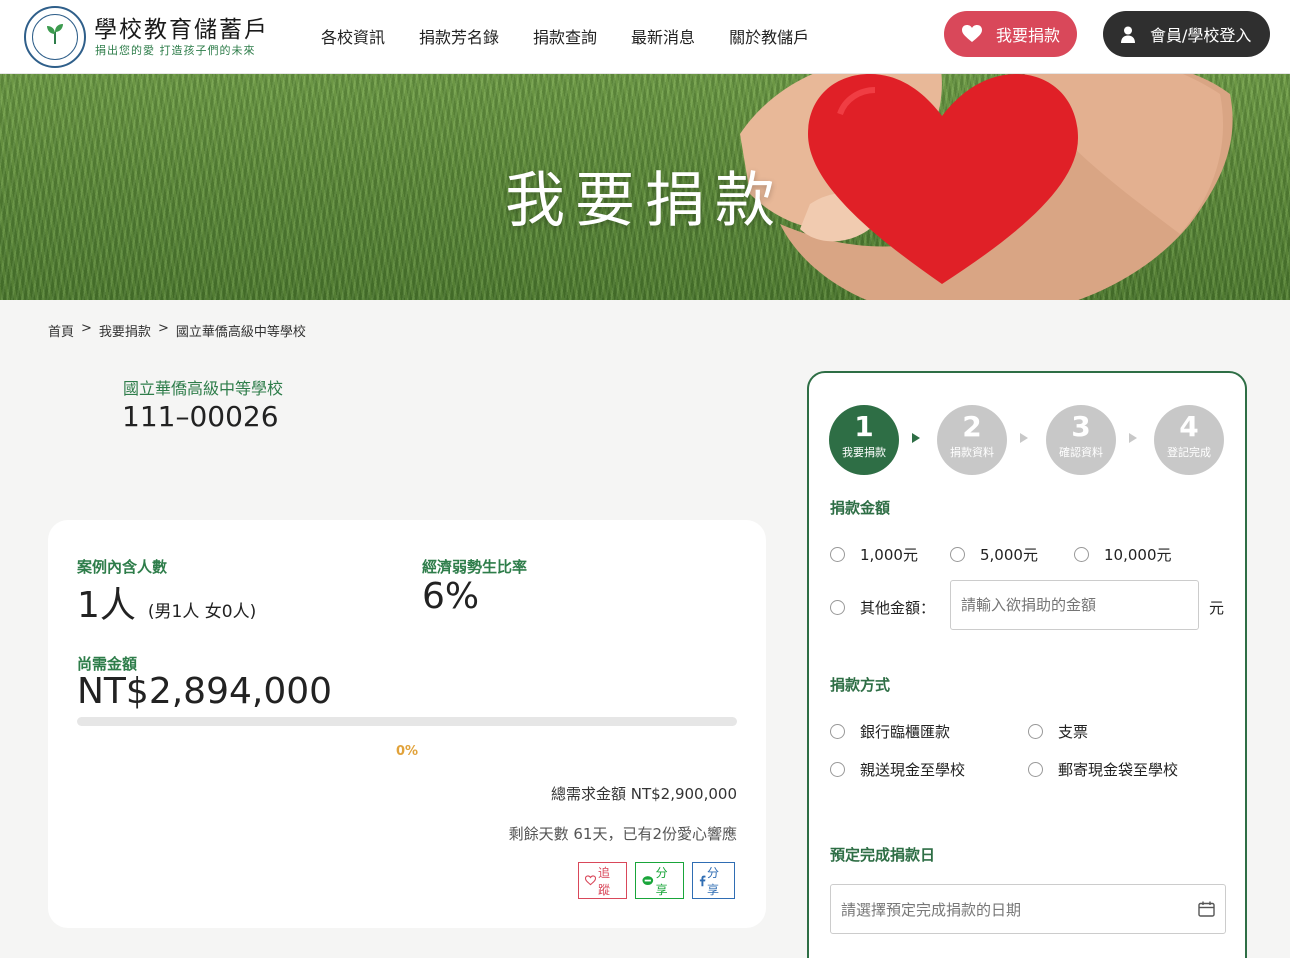 Image resolution: width=1290 pixels, height=958 pixels. Describe the element at coordinates (125, 330) in the screenshot. I see `breadcrumb-donate: 我要捐款` at that location.